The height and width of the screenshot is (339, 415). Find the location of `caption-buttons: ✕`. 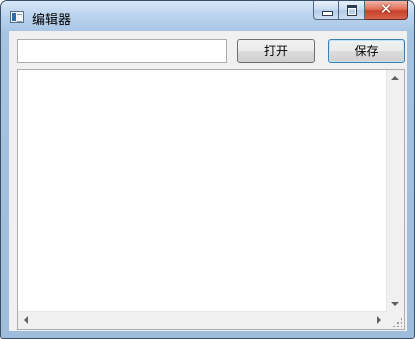

caption-buttons: ✕ is located at coordinates (360, 11).